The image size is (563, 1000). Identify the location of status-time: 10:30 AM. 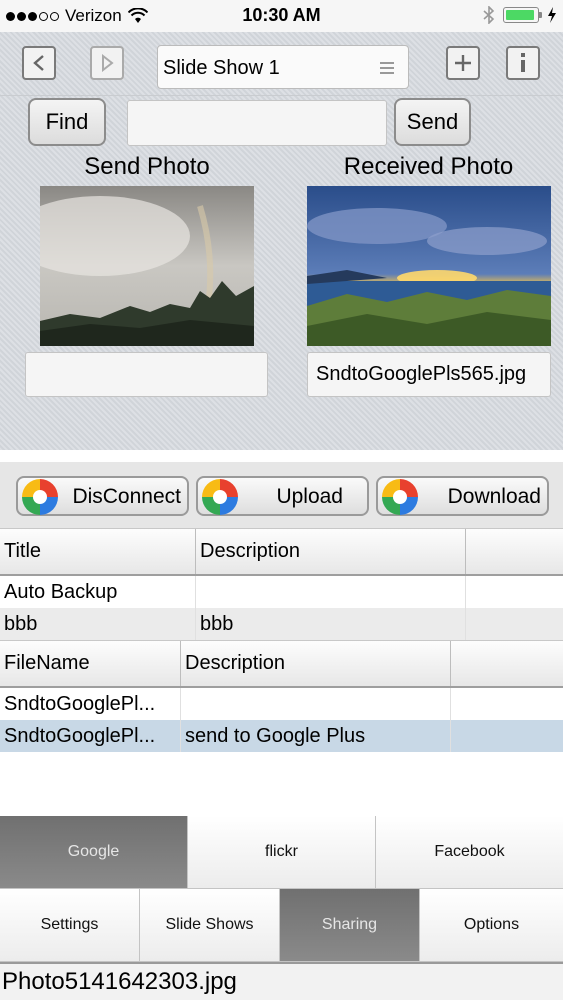
(281, 15).